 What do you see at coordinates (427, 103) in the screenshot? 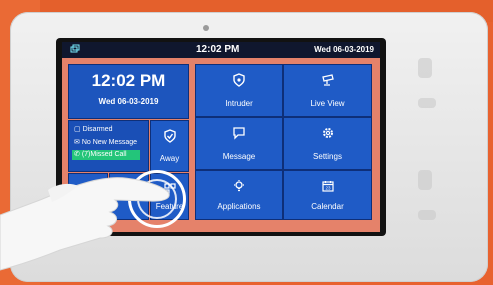
I see `monitor-icon` at bounding box center [427, 103].